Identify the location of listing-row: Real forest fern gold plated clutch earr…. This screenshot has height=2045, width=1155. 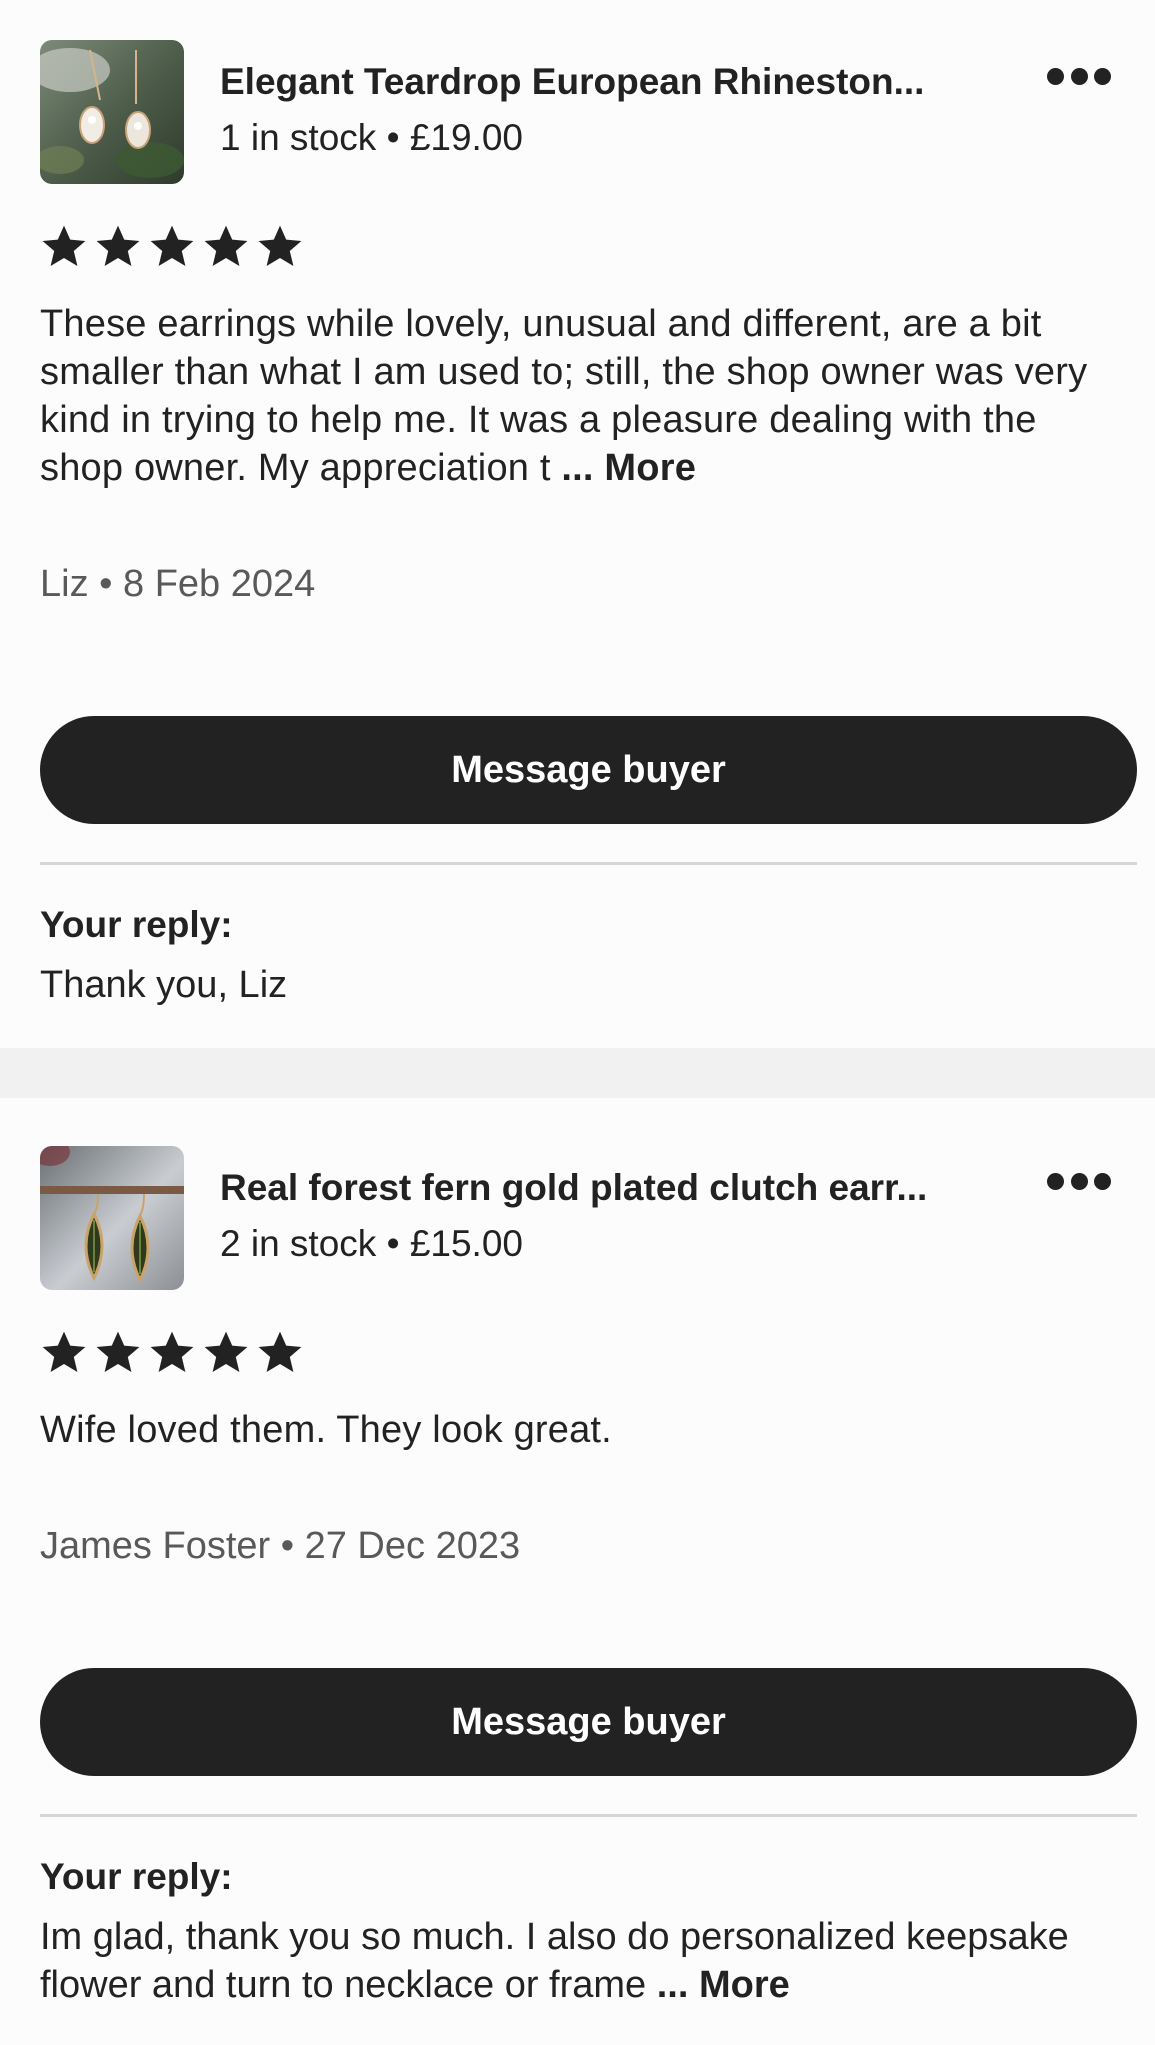
(597, 1218).